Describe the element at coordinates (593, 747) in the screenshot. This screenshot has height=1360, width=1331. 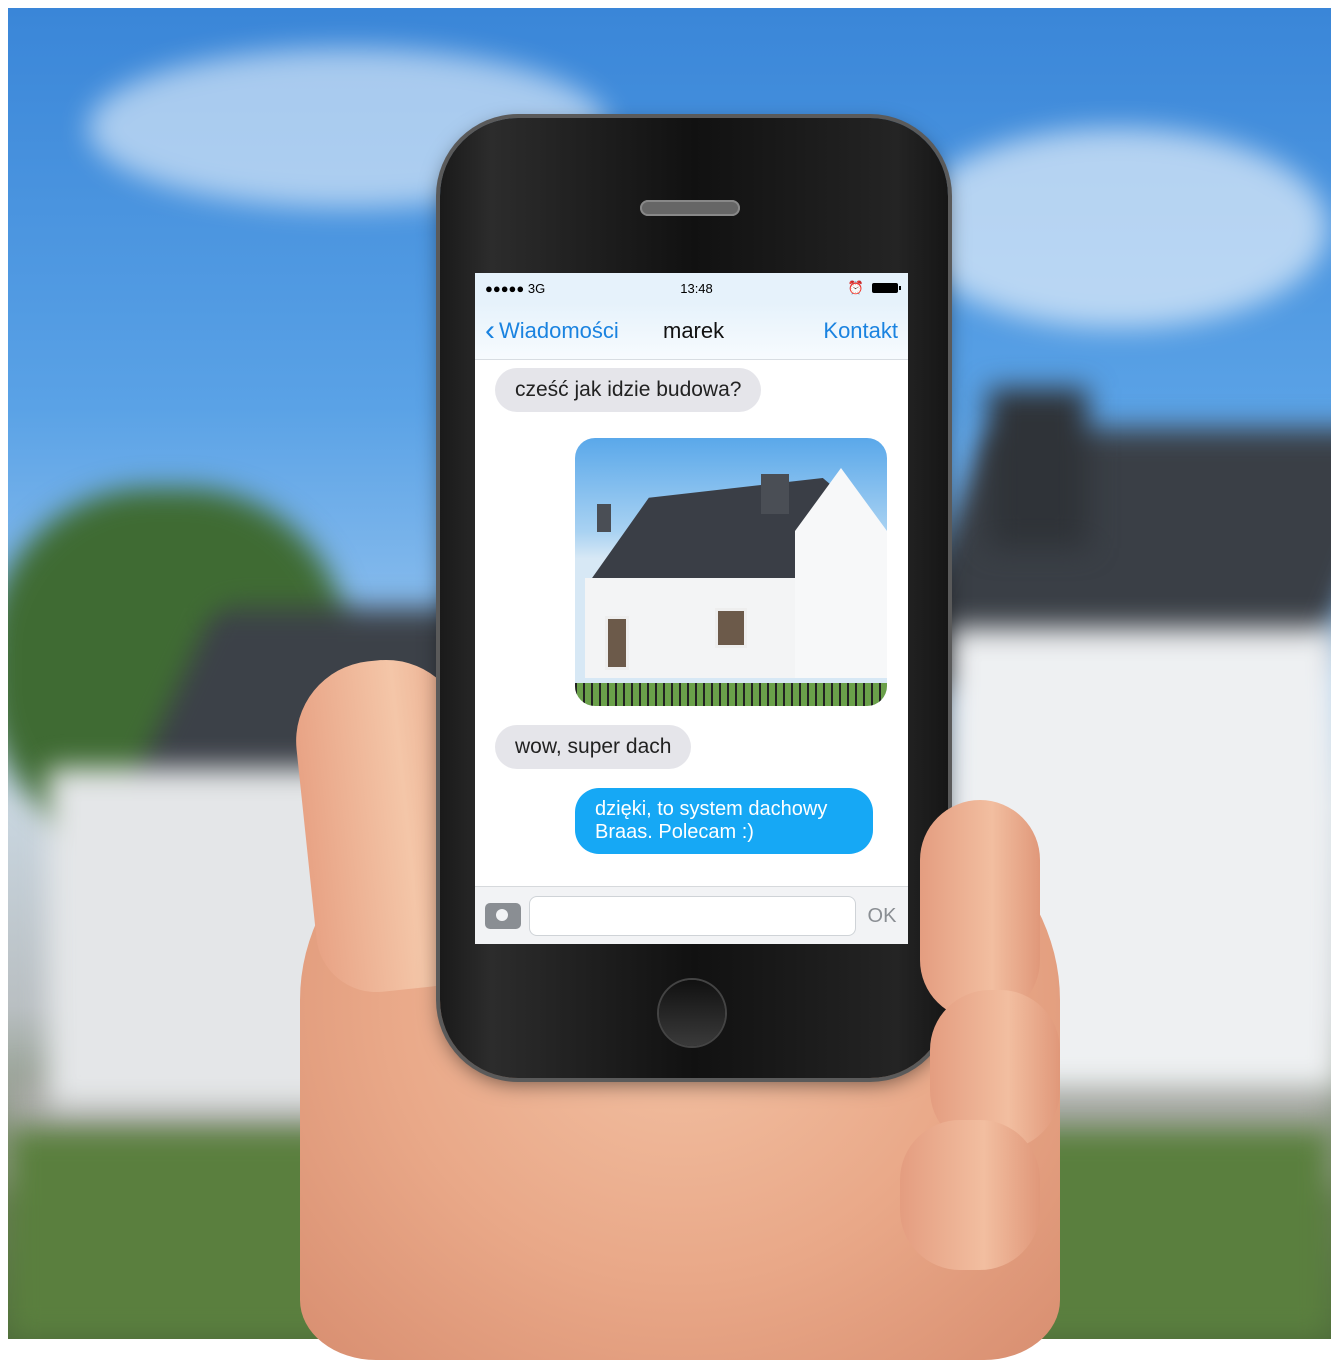
I see `message-bubble-incoming: wow, super dach` at that location.